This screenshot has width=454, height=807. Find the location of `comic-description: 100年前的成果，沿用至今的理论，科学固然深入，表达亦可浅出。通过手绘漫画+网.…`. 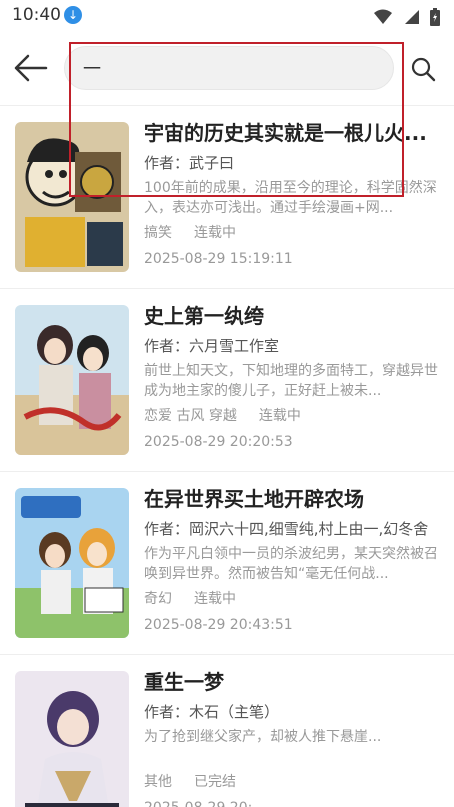

comic-description: 100年前的成果，沿用至今的理论，科学固然深入，表达亦可浅出。通过手绘漫画+网.… is located at coordinates (290, 198).